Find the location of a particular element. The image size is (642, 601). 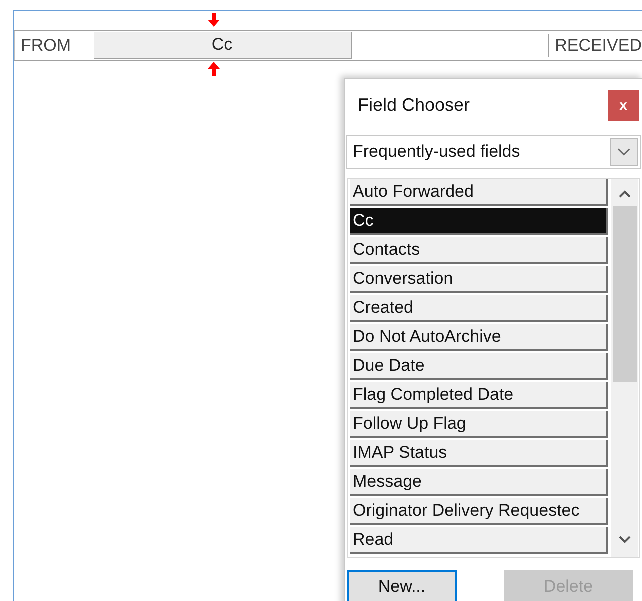

field-item: Follow Up Flag is located at coordinates (479, 424).